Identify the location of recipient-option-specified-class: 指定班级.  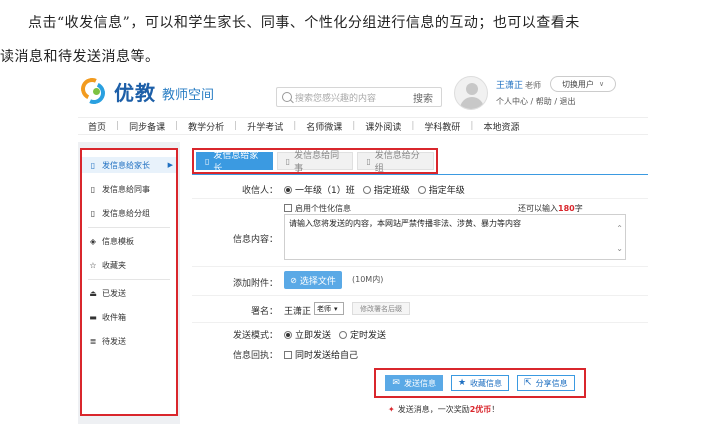
(386, 189).